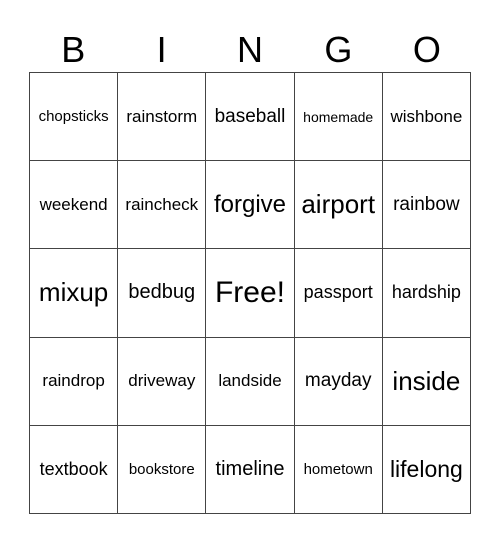 The width and height of the screenshot is (500, 544). I want to click on bingo-cell: mixup, so click(74, 293).